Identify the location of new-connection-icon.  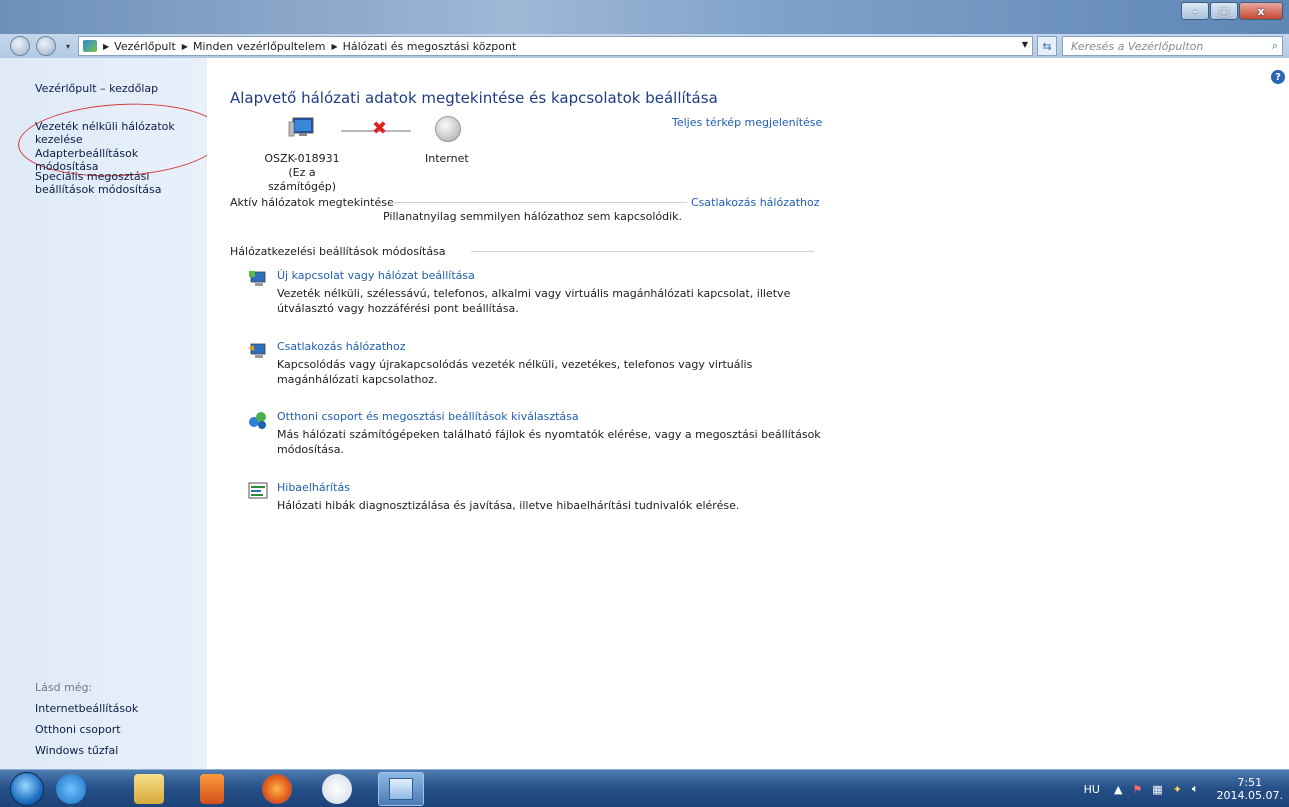
(257, 278).